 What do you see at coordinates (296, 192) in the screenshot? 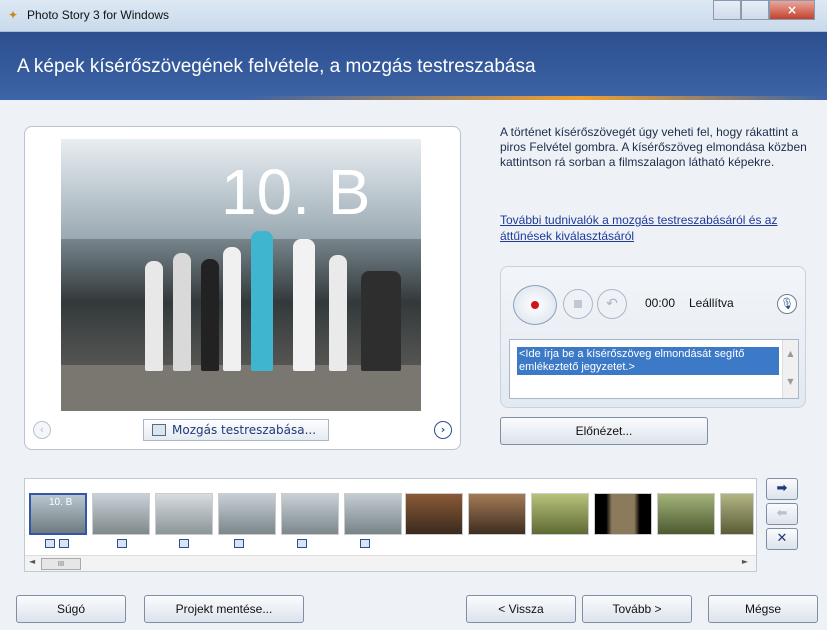
I see `photo-caption: 10. B` at bounding box center [296, 192].